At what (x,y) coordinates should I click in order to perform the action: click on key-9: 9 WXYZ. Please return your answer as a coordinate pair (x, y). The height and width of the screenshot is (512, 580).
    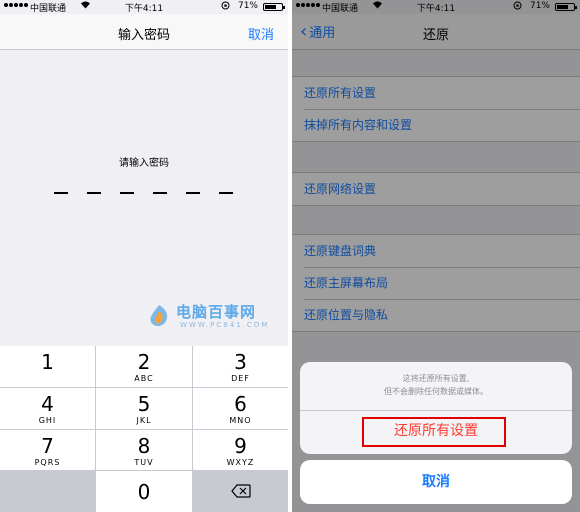
    Looking at the image, I should click on (240, 450).